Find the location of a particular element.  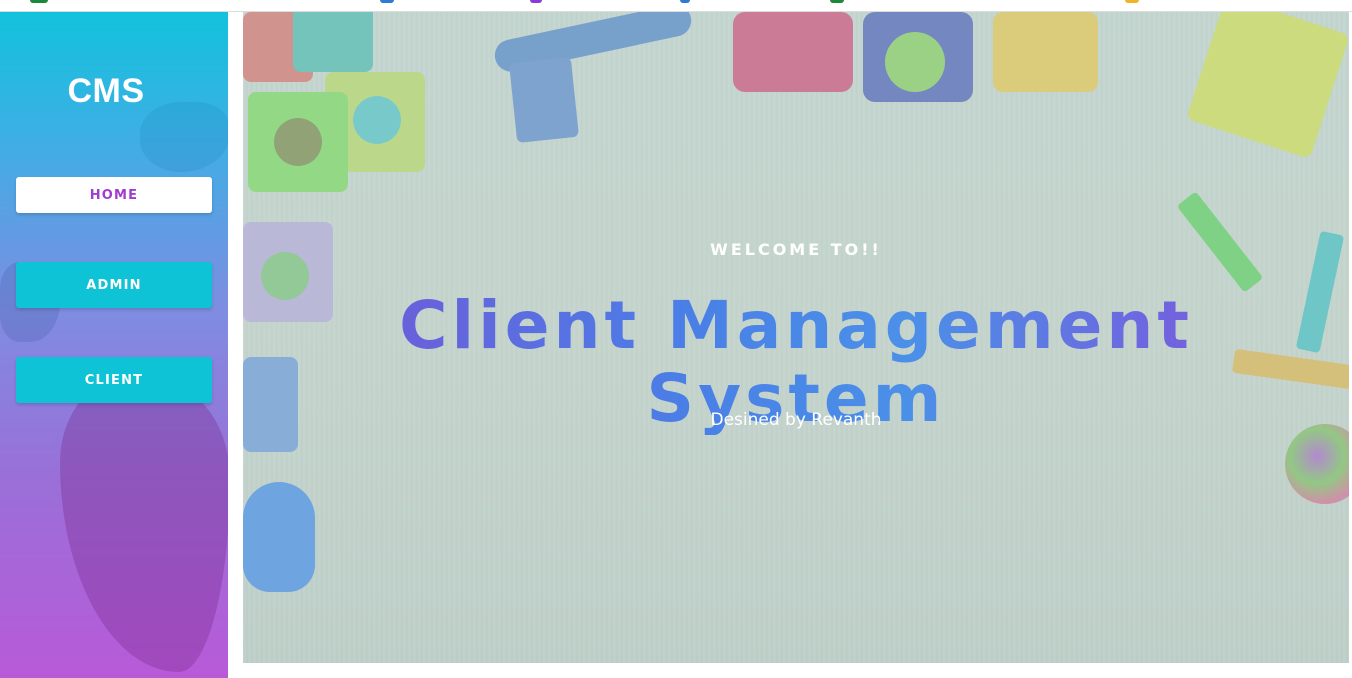

nav-client-button: CLIENT is located at coordinates (114, 380).